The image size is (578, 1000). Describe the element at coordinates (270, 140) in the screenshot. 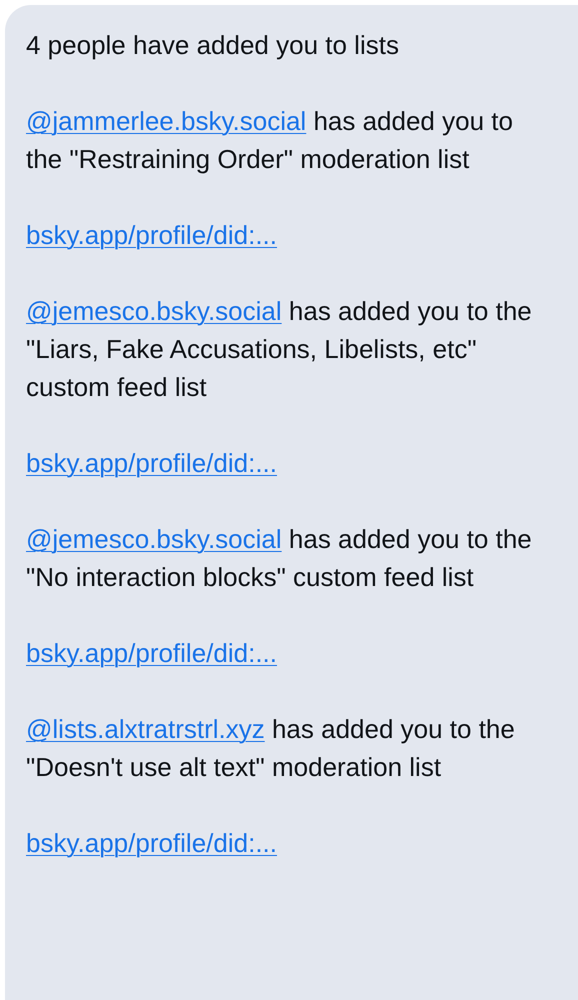

I see `message-paragraph: @jammerlee.bsky.social has added you to the "Restraining Order" moderation list` at that location.